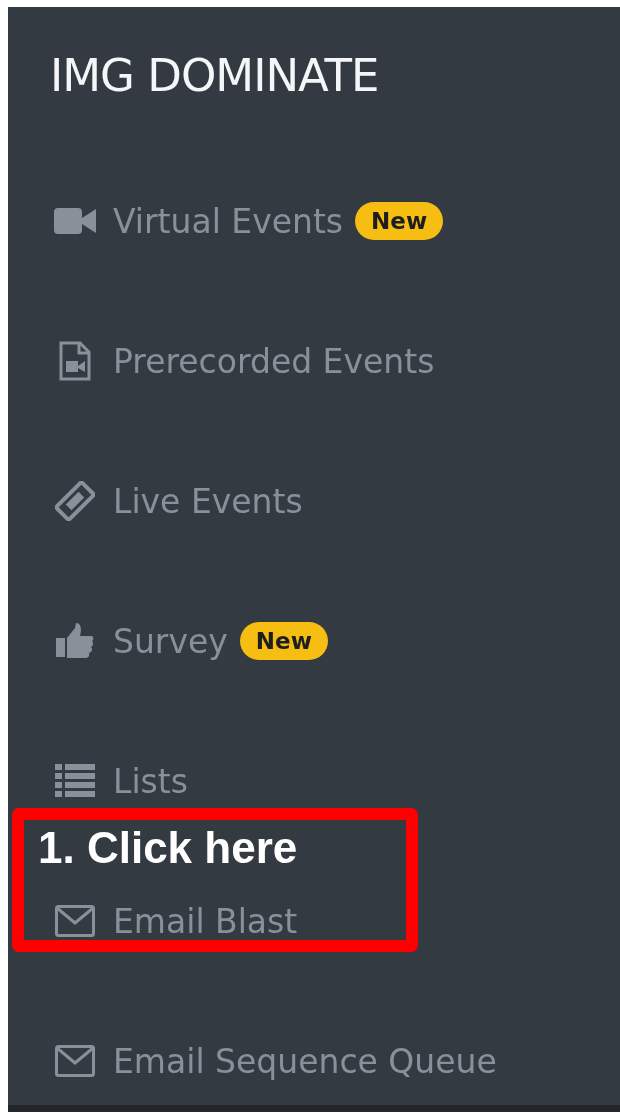 The width and height of the screenshot is (620, 1112). I want to click on sidebar-item: Prerecorded Events, so click(221, 361).